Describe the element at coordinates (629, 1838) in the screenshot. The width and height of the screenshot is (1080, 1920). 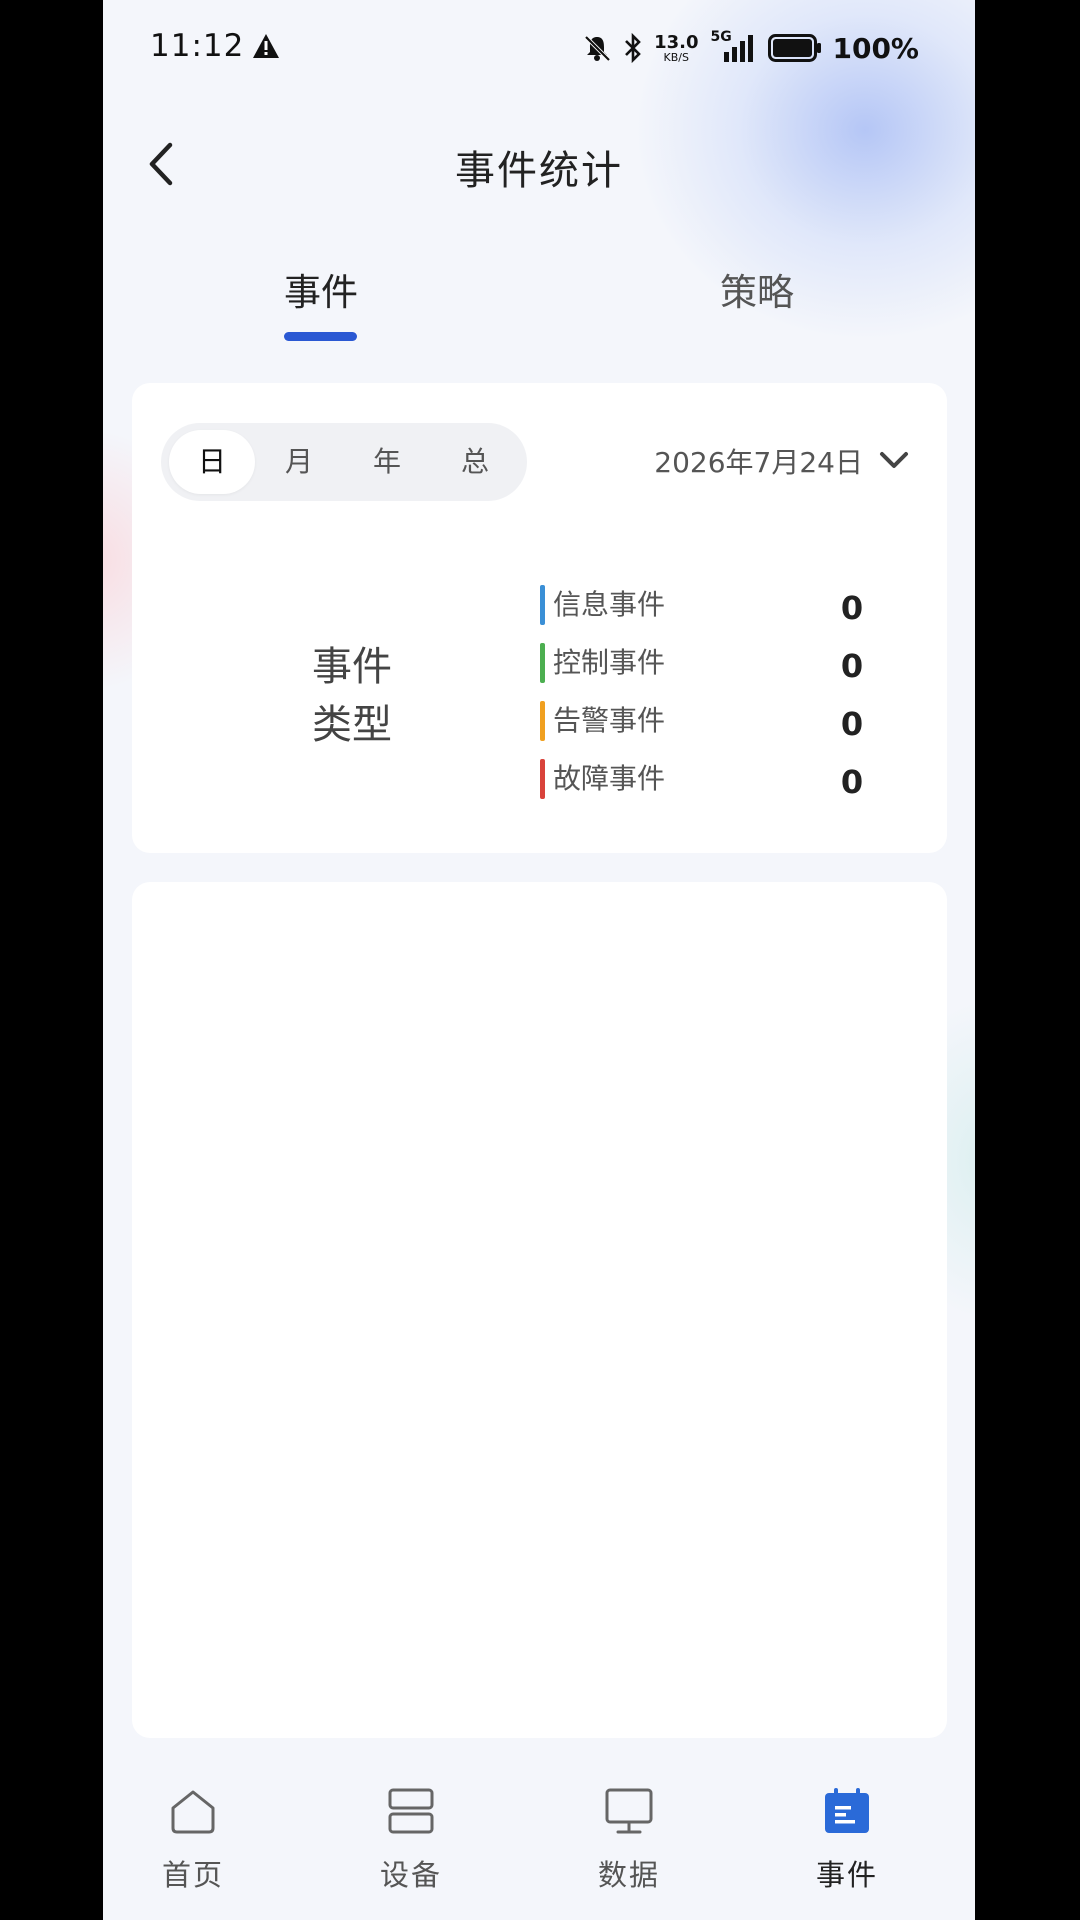
I see `nav-item-data: 数据` at that location.